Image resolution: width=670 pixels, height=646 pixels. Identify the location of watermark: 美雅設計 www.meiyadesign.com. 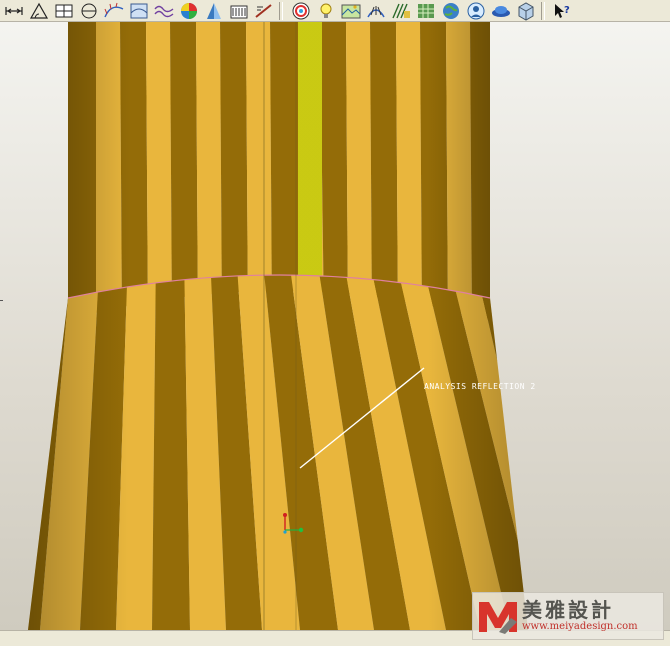
(568, 616).